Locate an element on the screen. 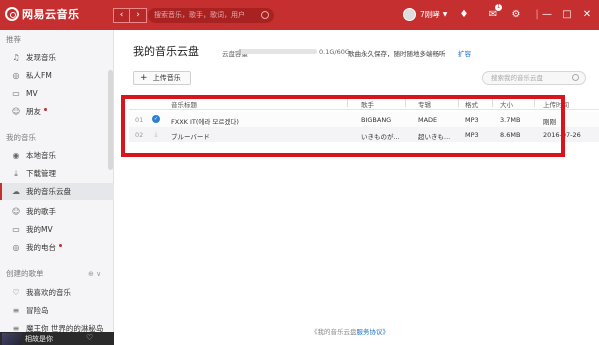  quota-note: 歌曲永久保存，随时随地多端畅听 is located at coordinates (397, 54).